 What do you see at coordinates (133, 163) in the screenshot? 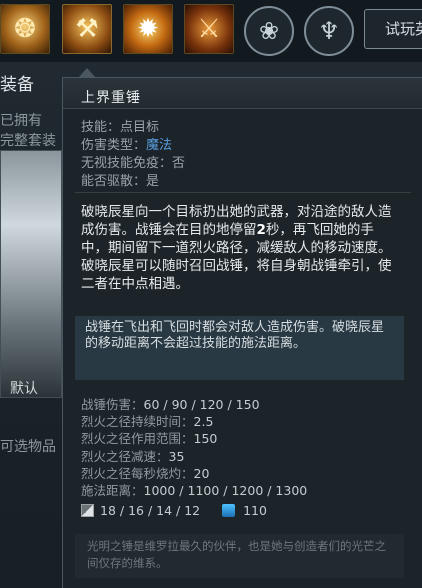
I see `stat-immunity: 无视技能免疫：否` at bounding box center [133, 163].